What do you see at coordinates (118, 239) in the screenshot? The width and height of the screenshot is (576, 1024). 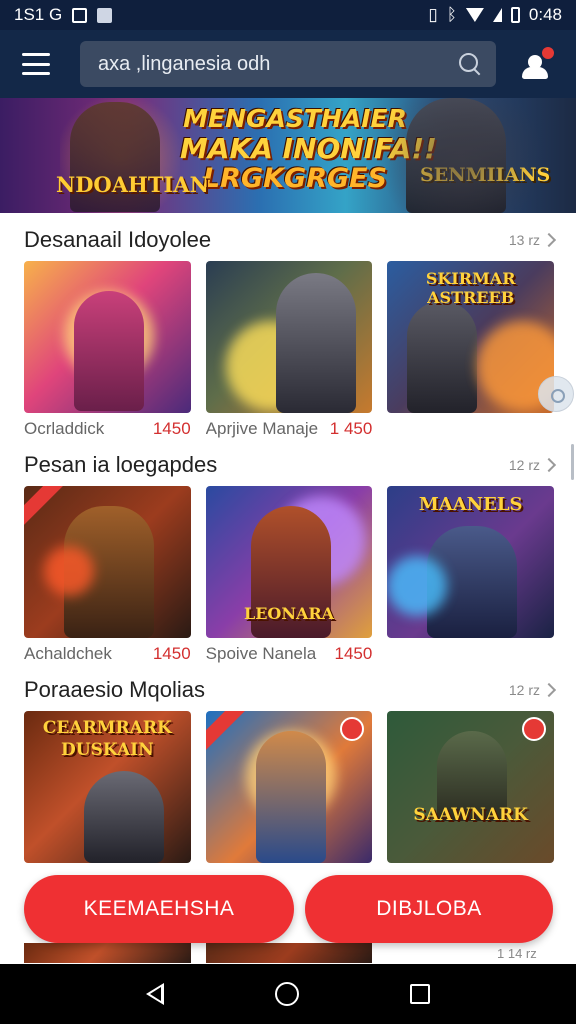 I see `section-title: Desanaail Idoyolee` at bounding box center [118, 239].